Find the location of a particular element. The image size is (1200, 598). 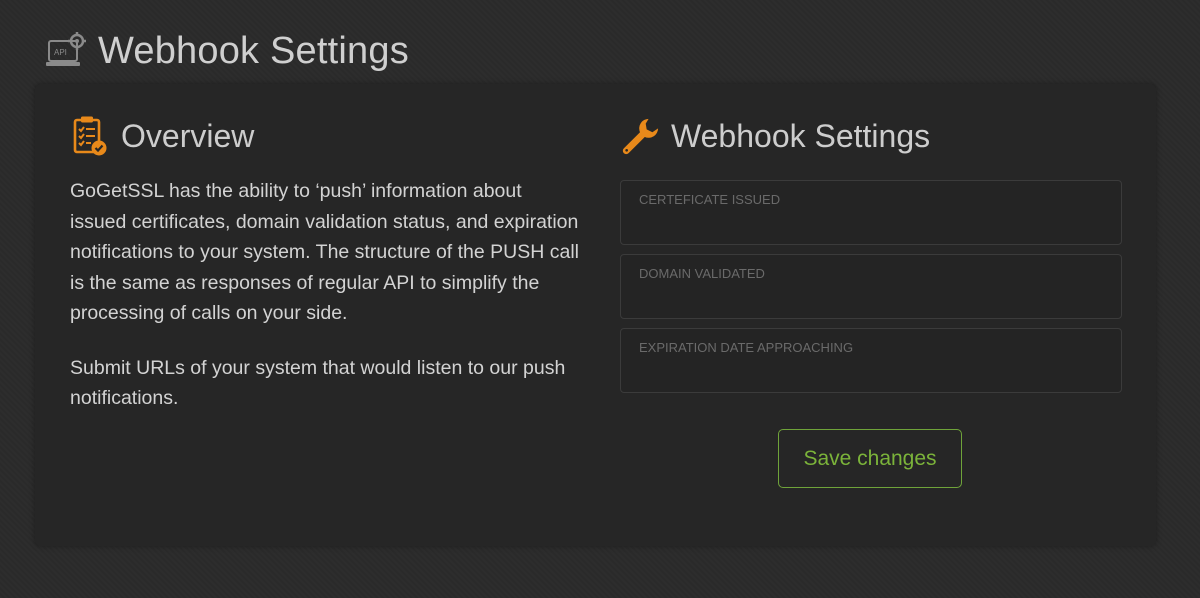

page-header: API Webhook Settings is located at coordinates (227, 51).